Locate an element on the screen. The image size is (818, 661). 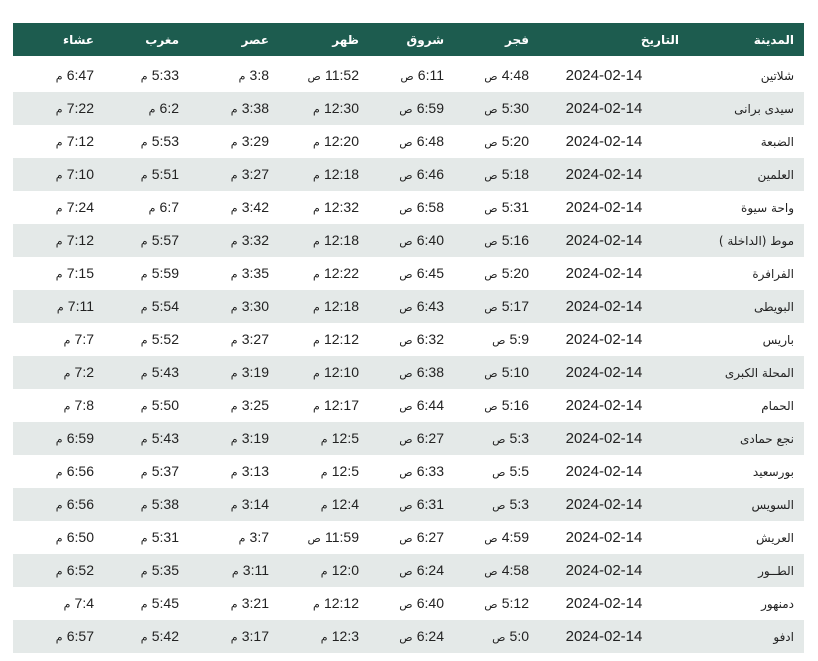
shuruq-time-cell: 6:31 ص is located at coordinates (411, 504).